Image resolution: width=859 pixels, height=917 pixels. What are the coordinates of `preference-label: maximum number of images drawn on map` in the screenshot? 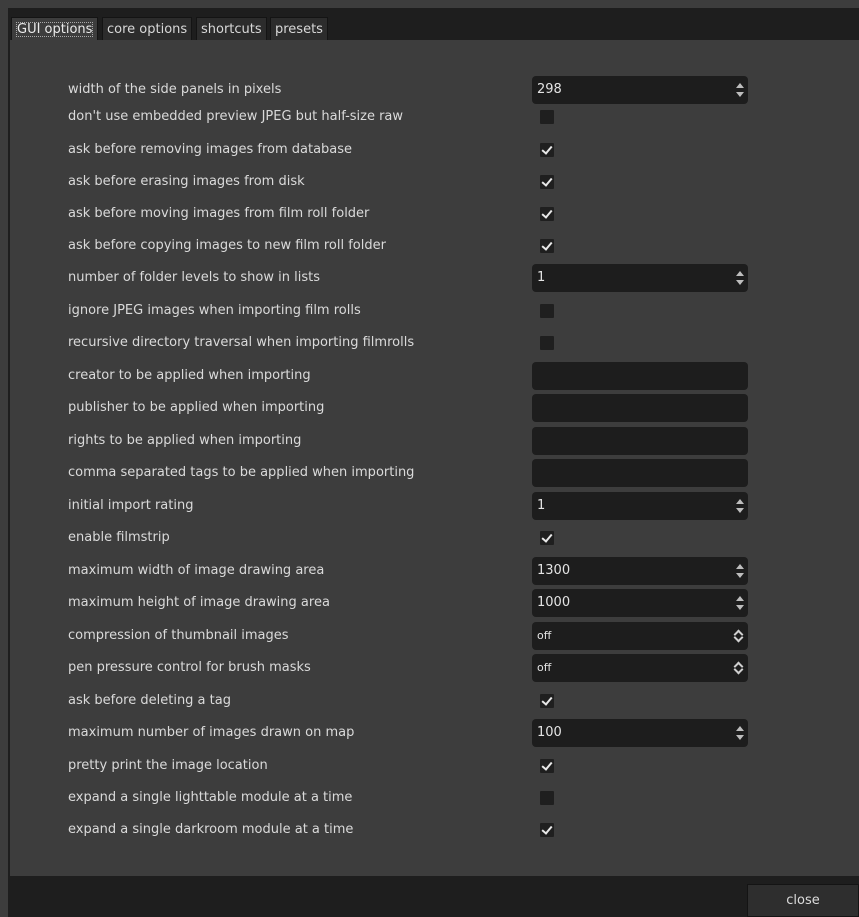 It's located at (211, 732).